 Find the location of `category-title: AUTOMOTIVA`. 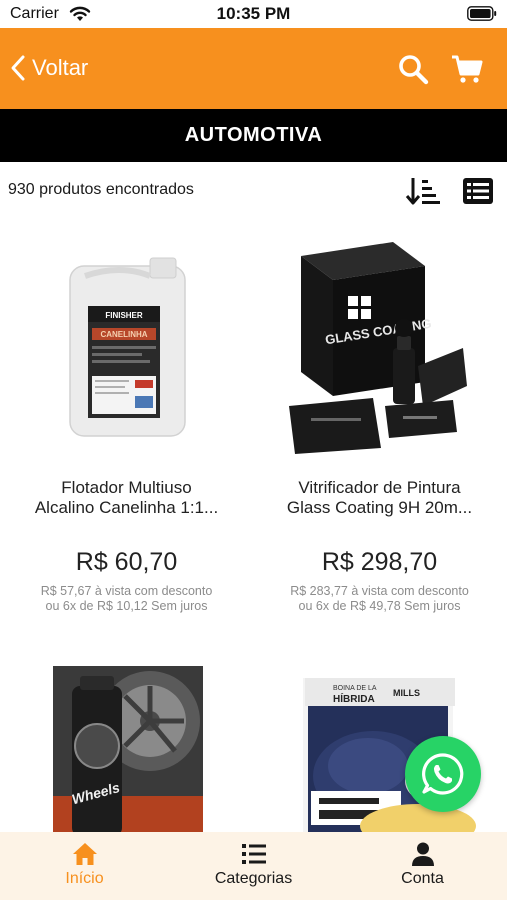

category-title: AUTOMOTIVA is located at coordinates (253, 135).